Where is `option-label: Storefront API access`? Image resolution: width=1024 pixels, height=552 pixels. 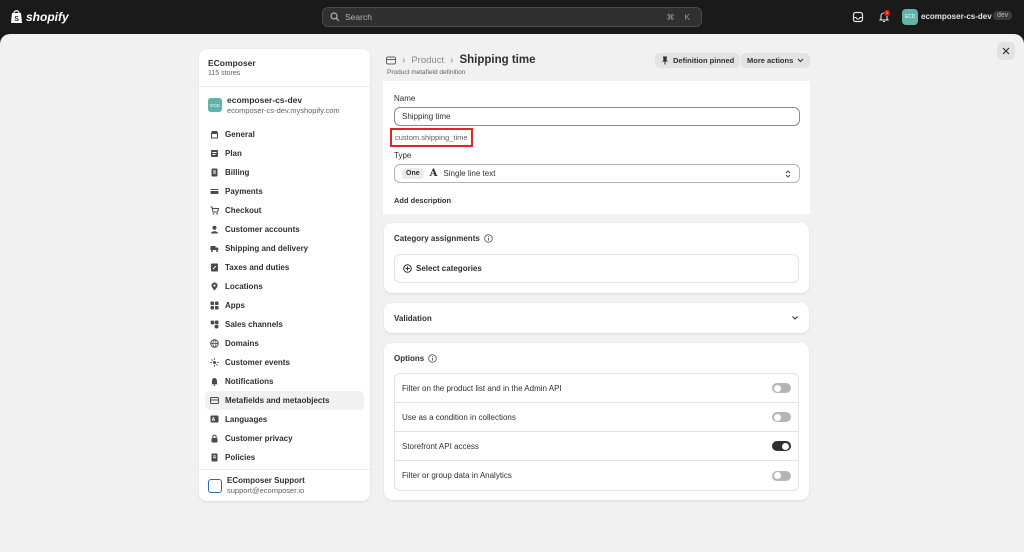 option-label: Storefront API access is located at coordinates (440, 446).